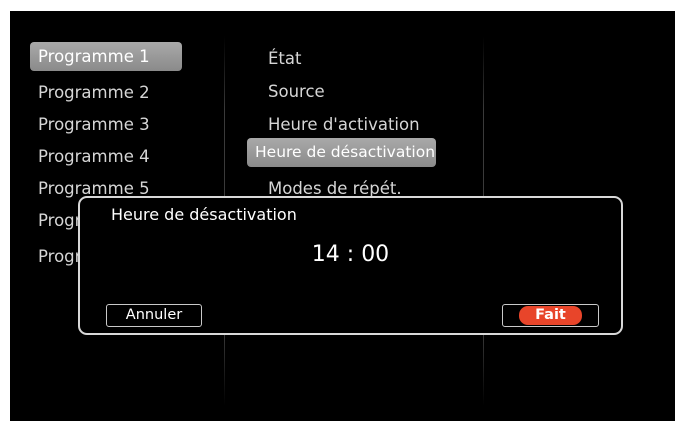 Image resolution: width=681 pixels, height=431 pixels. Describe the element at coordinates (483, 13) in the screenshot. I see `top-tick-right` at that location.